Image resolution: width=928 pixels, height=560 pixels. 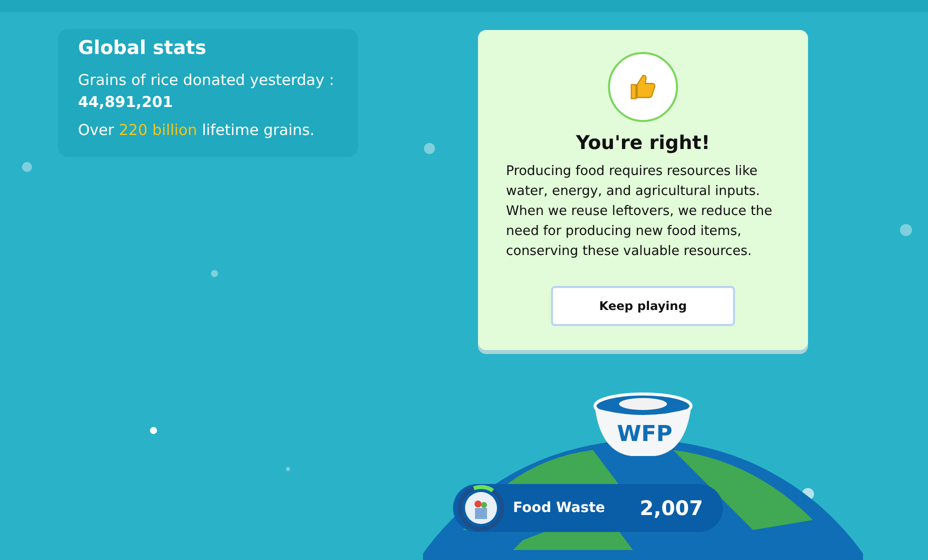 What do you see at coordinates (207, 80) in the screenshot?
I see `donated-label: Grains of rice donated yesterday :` at bounding box center [207, 80].